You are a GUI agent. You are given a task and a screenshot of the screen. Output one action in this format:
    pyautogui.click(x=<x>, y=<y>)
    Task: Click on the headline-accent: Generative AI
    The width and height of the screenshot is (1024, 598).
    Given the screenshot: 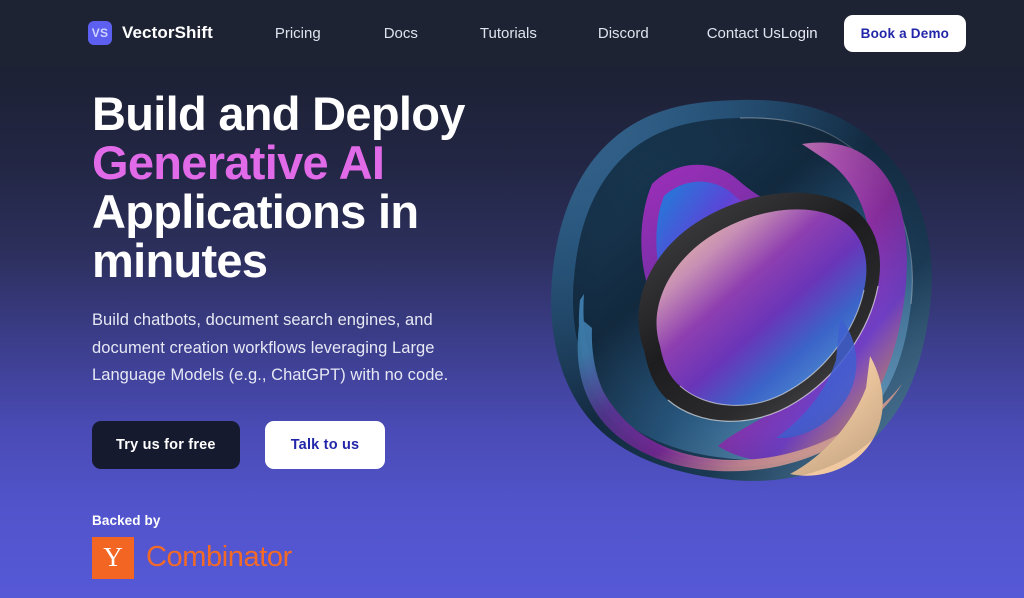 What is the action you would take?
    pyautogui.click(x=238, y=162)
    